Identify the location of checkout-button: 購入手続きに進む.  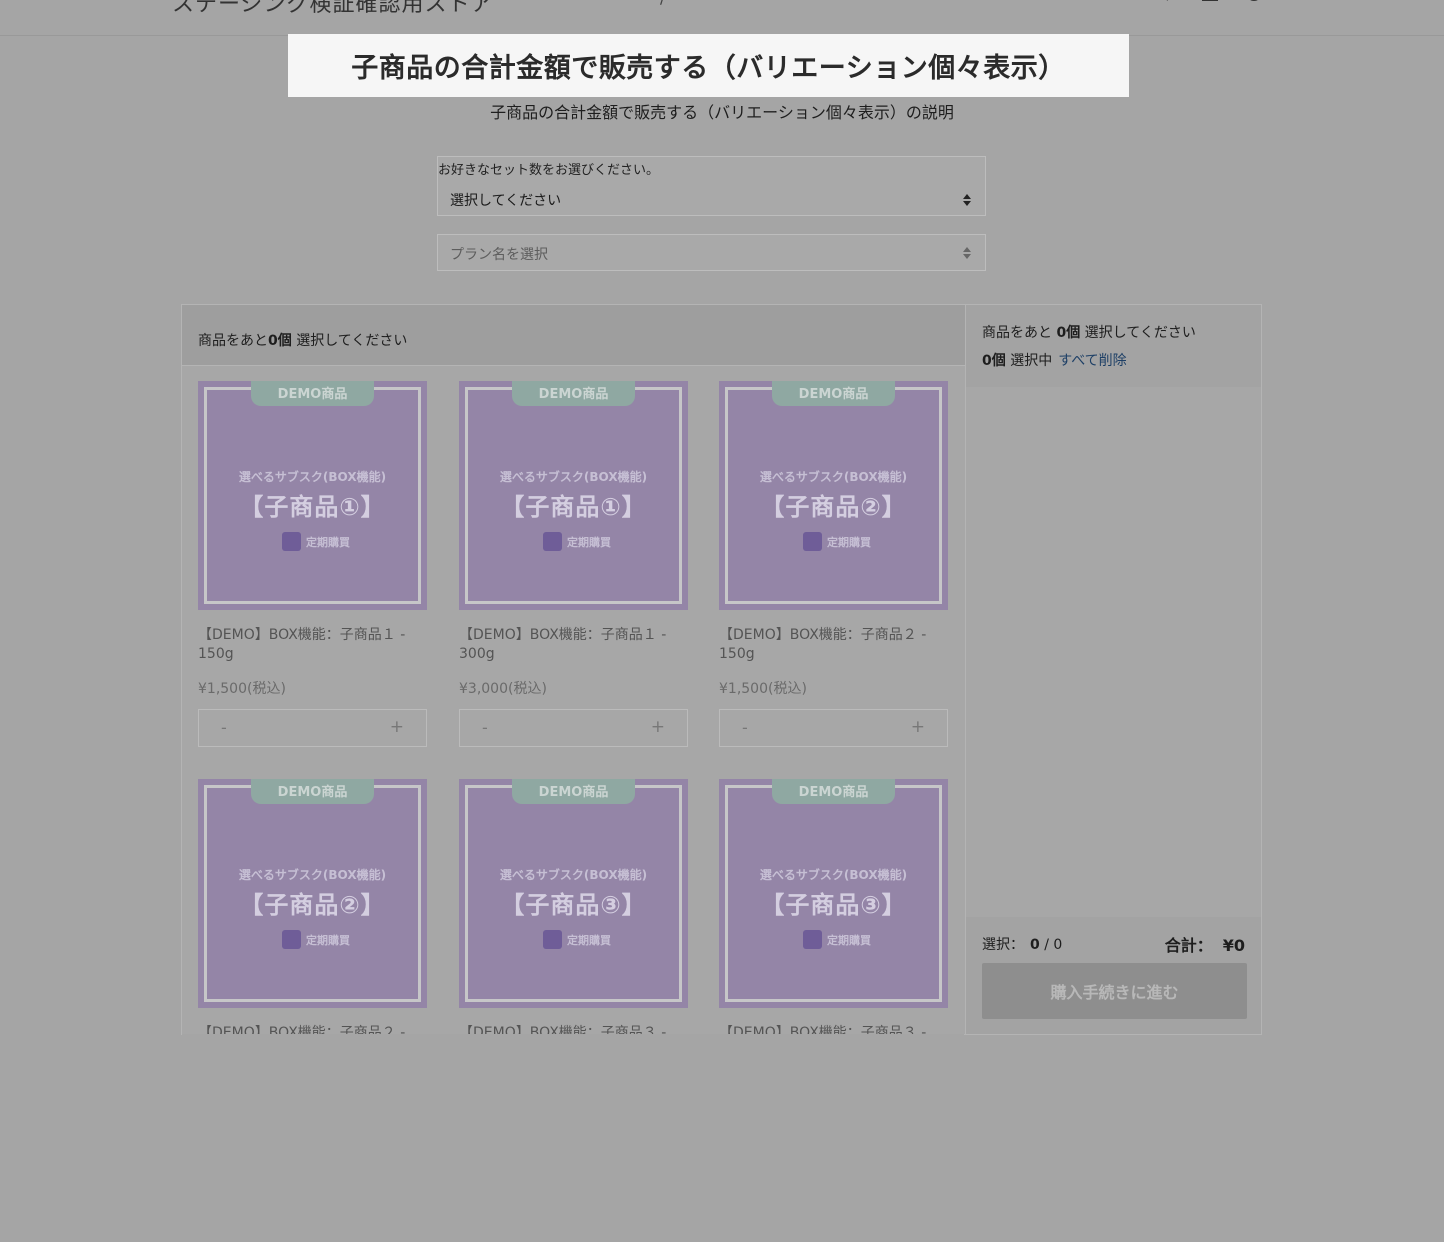
(1114, 991).